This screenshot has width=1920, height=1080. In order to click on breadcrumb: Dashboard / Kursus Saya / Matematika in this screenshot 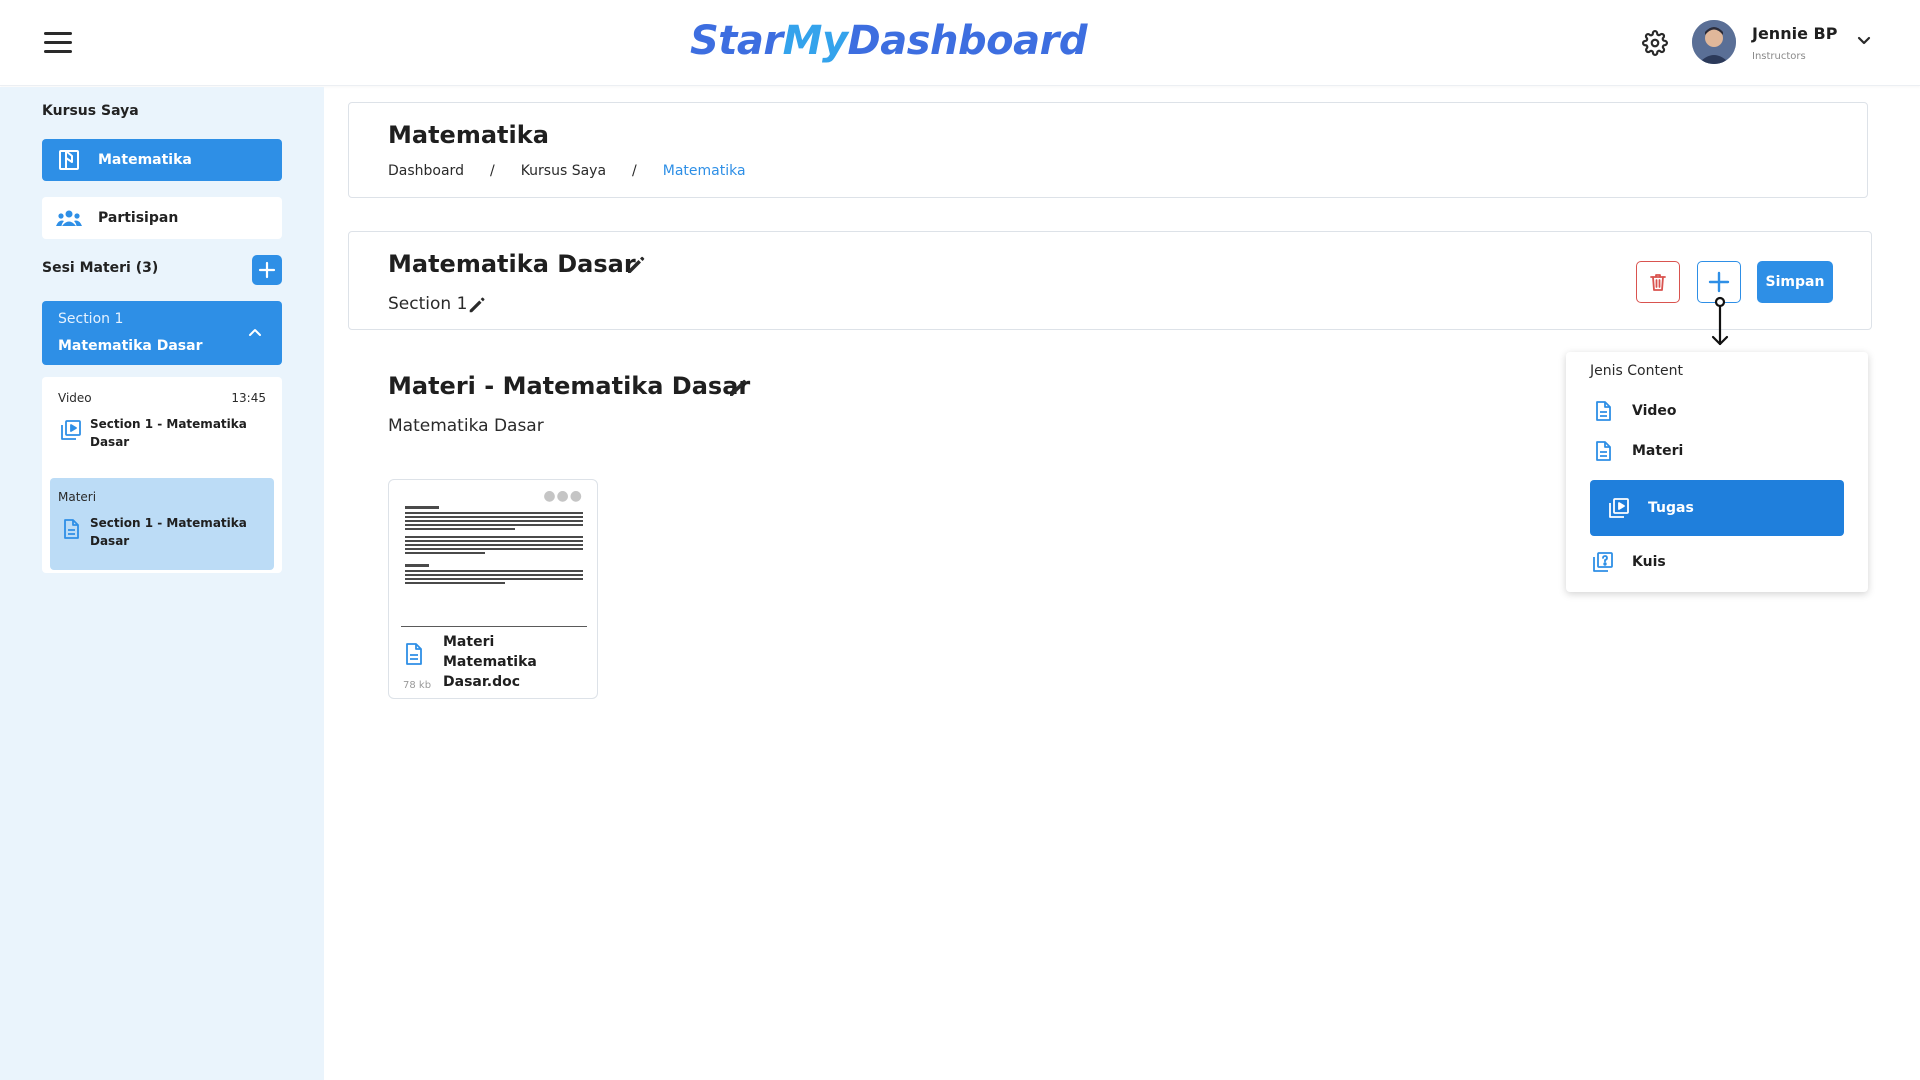, I will do `click(567, 171)`.